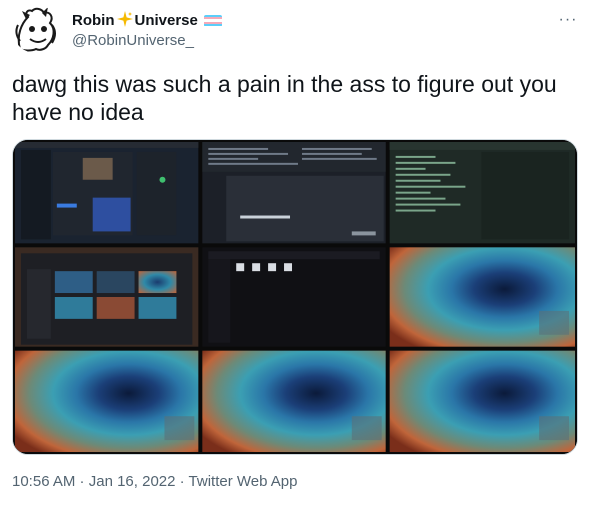  Describe the element at coordinates (294, 192) in the screenshot. I see `tile-desktop-code-dialog` at that location.